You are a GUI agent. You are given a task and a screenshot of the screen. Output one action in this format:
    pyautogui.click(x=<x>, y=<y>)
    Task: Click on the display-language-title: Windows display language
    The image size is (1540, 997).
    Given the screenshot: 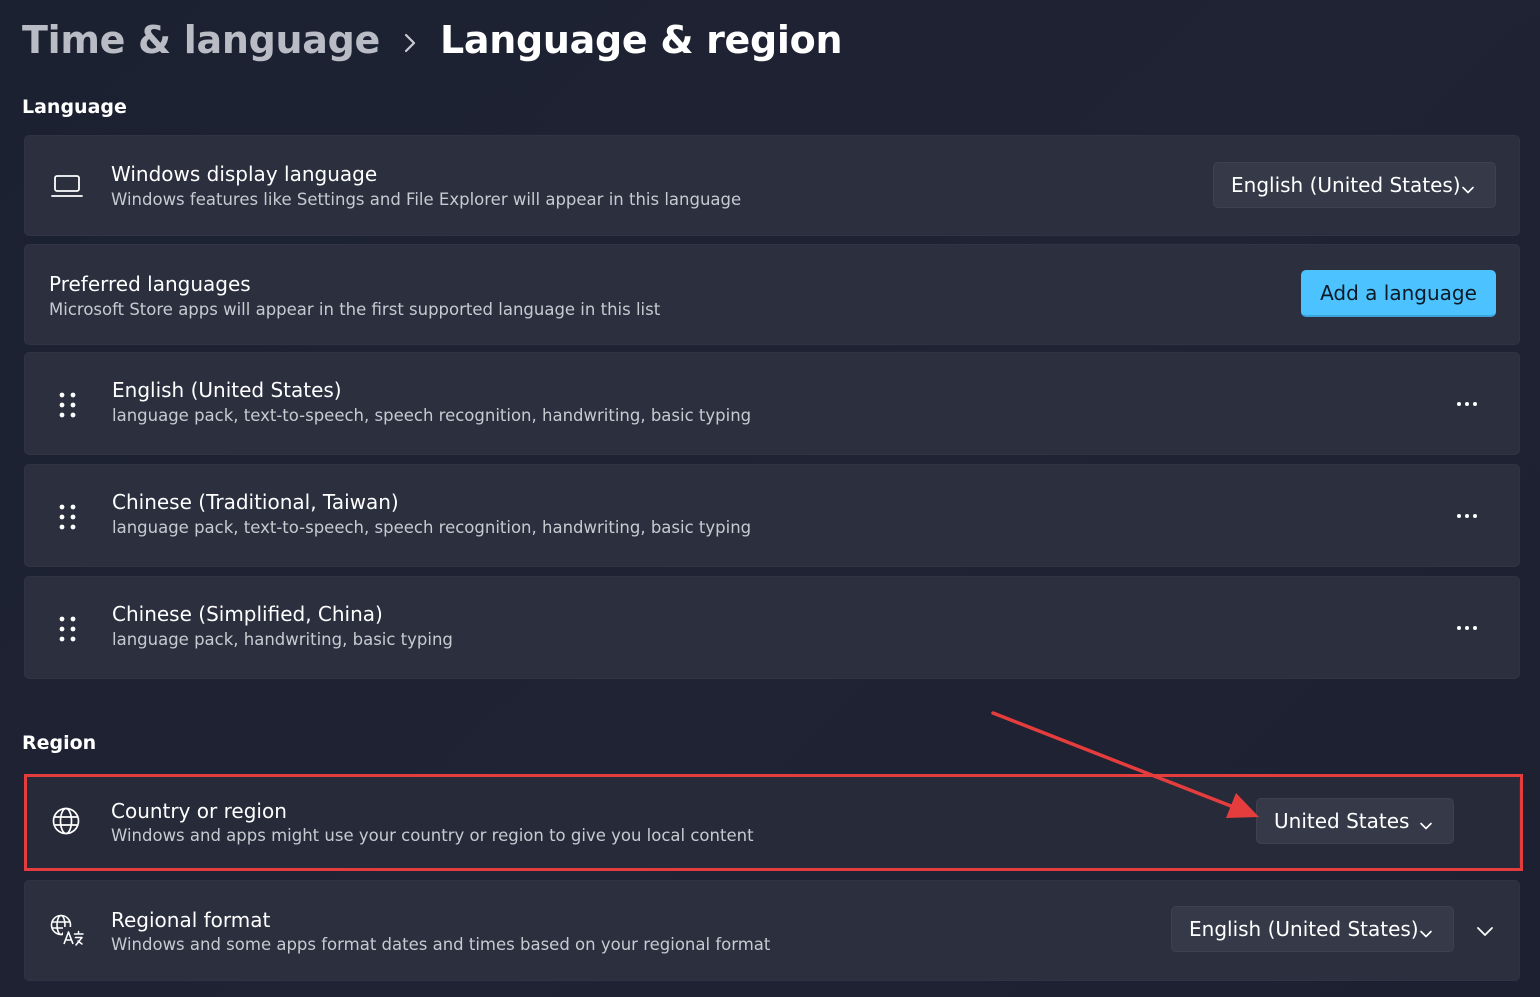 What is the action you would take?
    pyautogui.click(x=244, y=174)
    